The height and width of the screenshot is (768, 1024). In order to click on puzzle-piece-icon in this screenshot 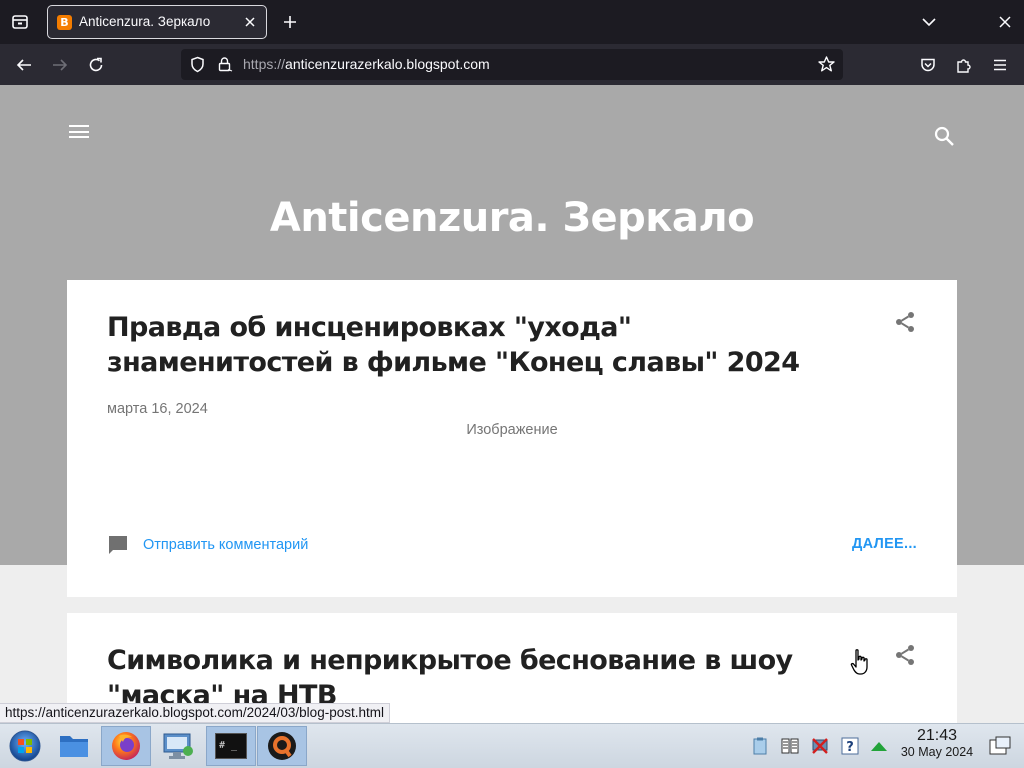, I will do `click(964, 66)`.